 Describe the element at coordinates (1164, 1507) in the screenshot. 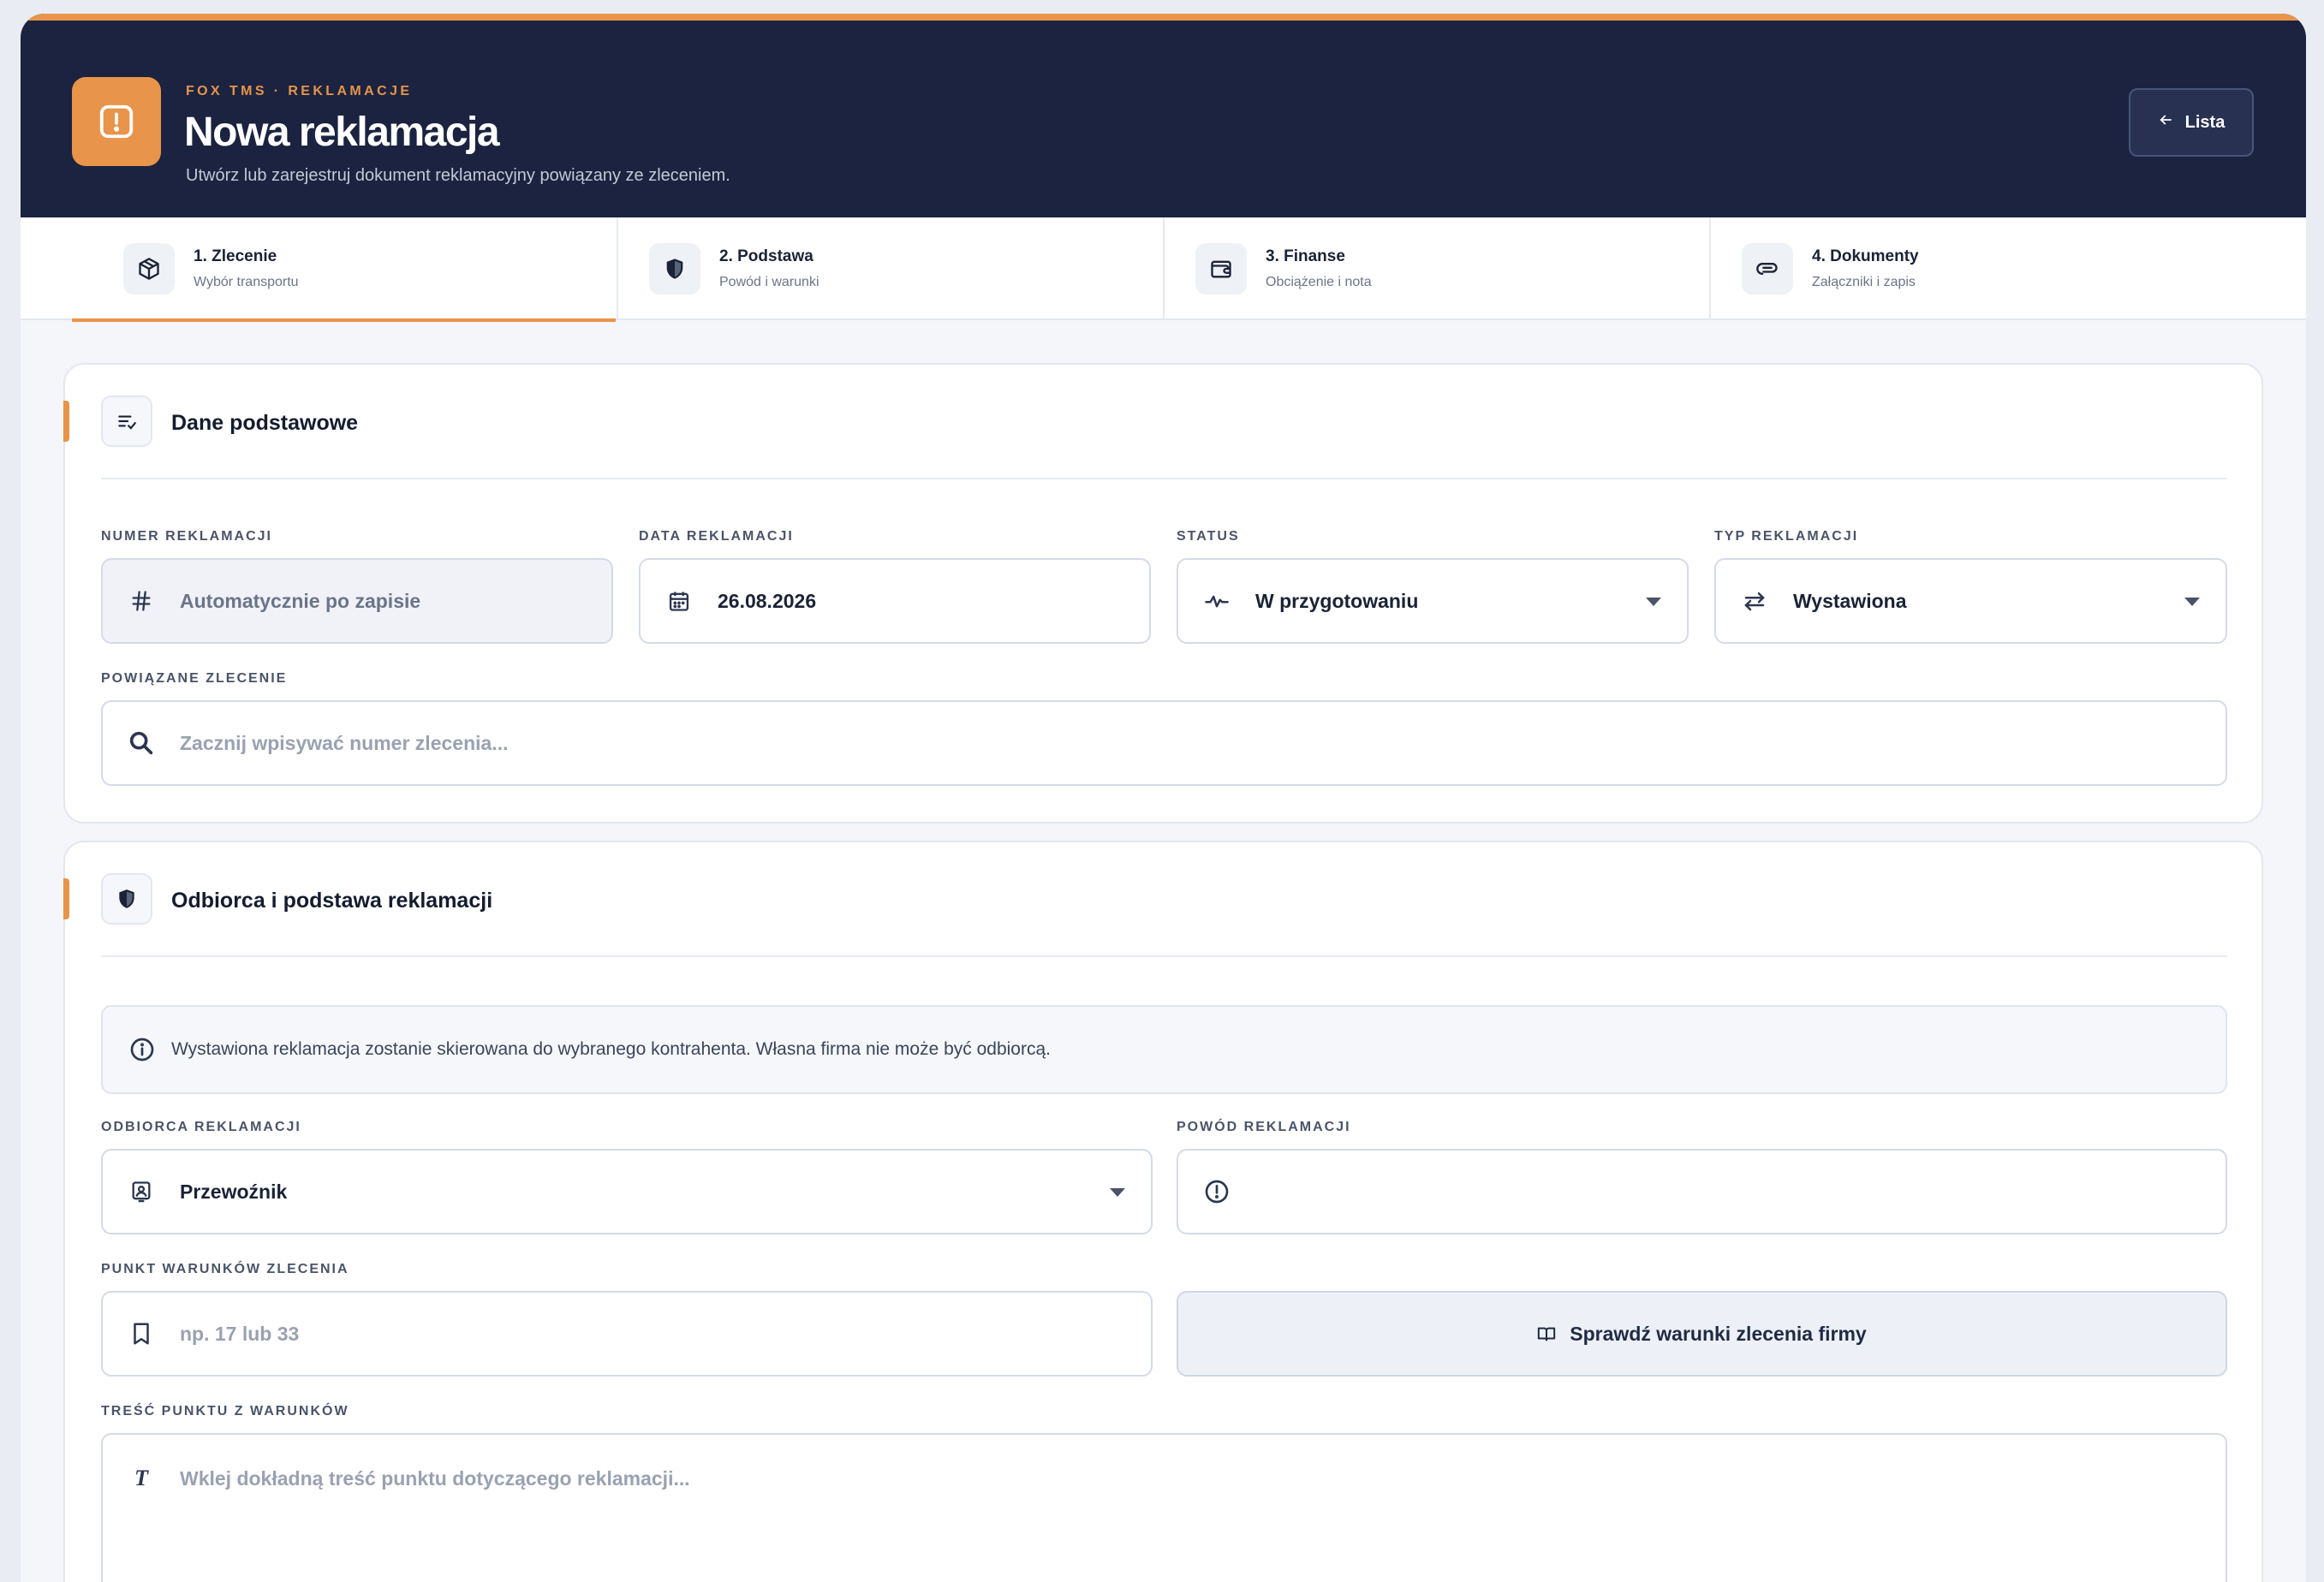

I see `point-content-textarea` at that location.